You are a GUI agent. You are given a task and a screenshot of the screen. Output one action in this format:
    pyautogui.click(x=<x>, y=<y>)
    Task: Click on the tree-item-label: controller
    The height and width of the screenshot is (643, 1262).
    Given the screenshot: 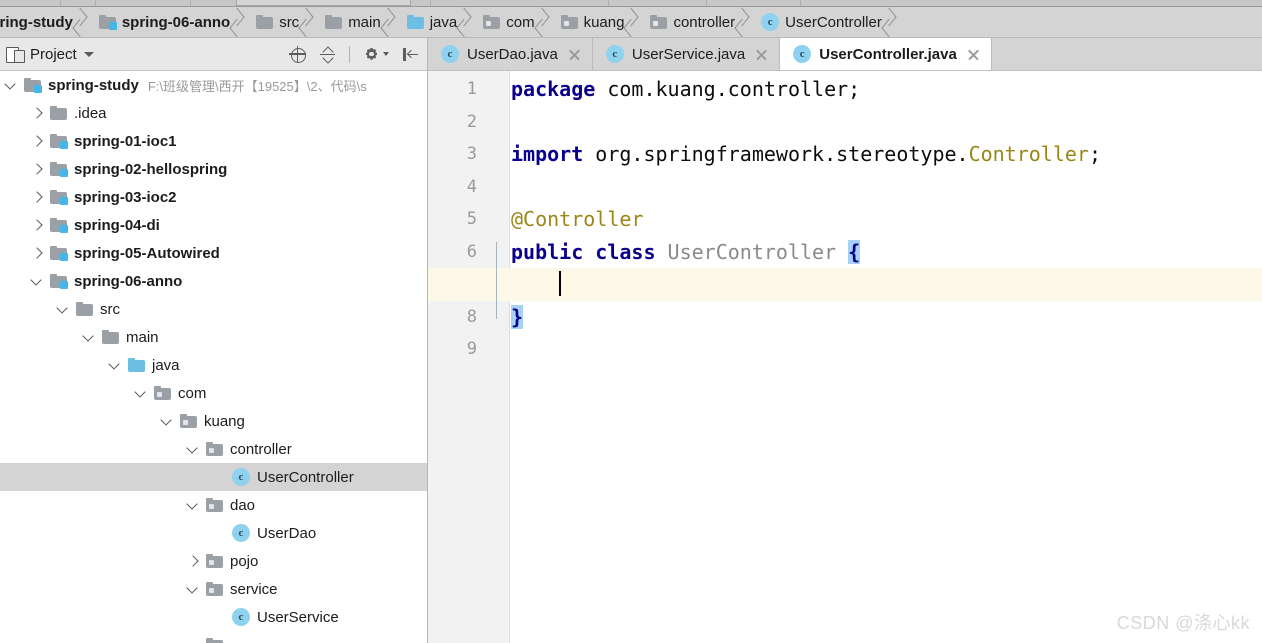 What is the action you would take?
    pyautogui.click(x=261, y=449)
    